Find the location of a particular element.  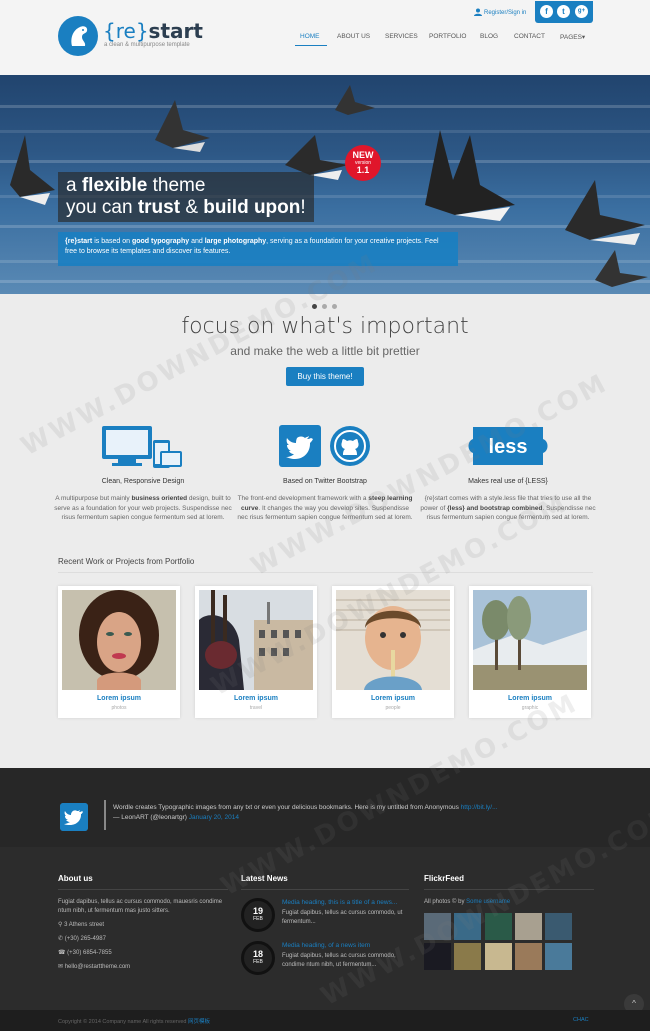

footer-right-link: CHAC is located at coordinates (581, 1020).